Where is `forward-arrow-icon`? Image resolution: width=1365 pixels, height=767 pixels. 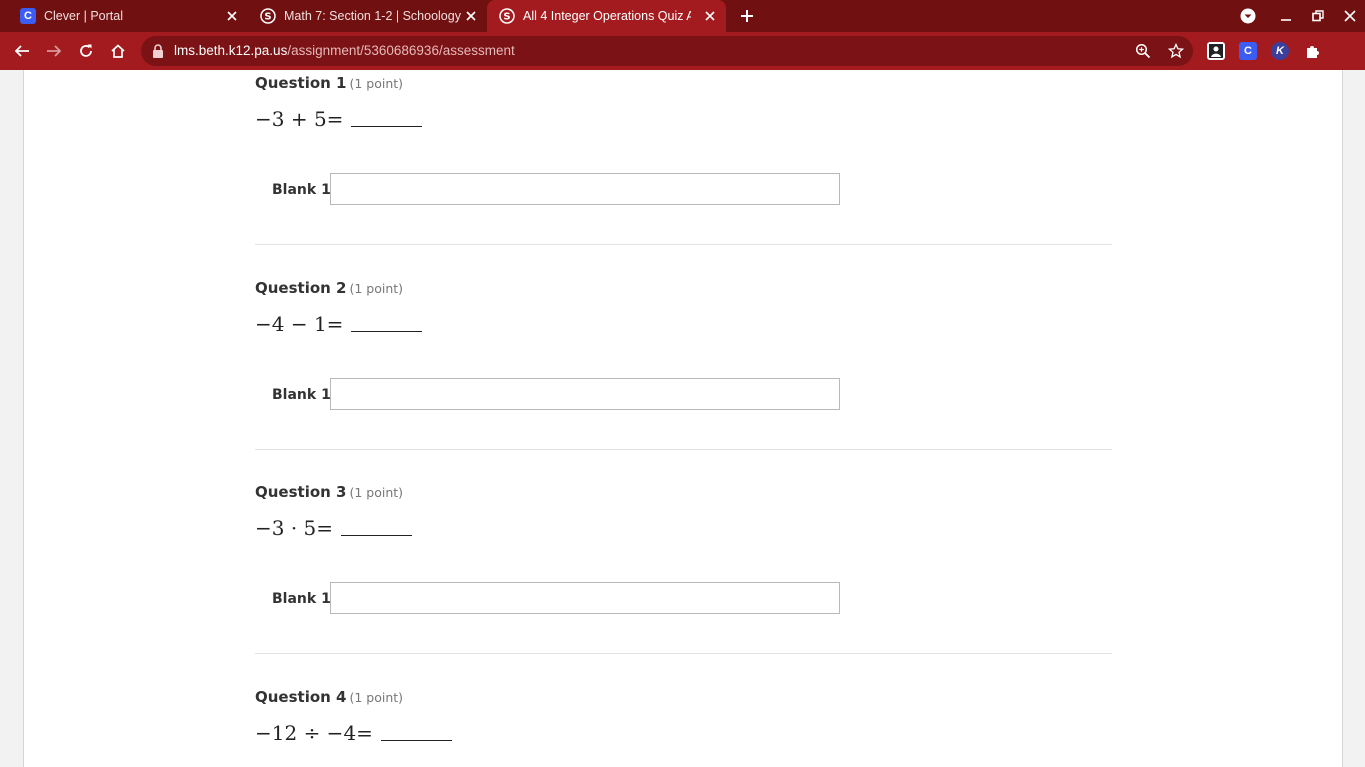
forward-arrow-icon is located at coordinates (54, 51).